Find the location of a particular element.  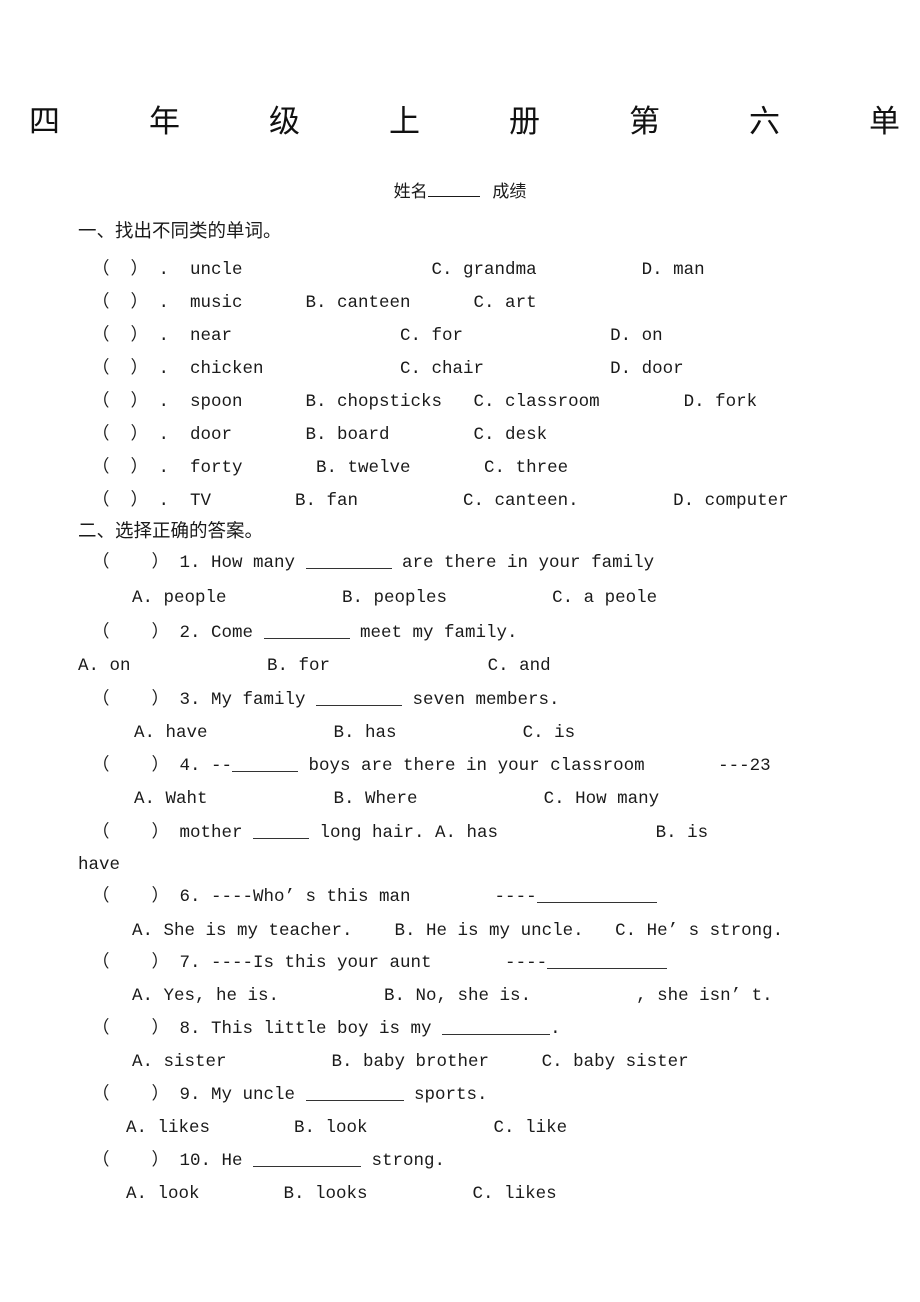

section1-item-1: （ ） . uncle C. grandma D. man is located at coordinates (398, 270).